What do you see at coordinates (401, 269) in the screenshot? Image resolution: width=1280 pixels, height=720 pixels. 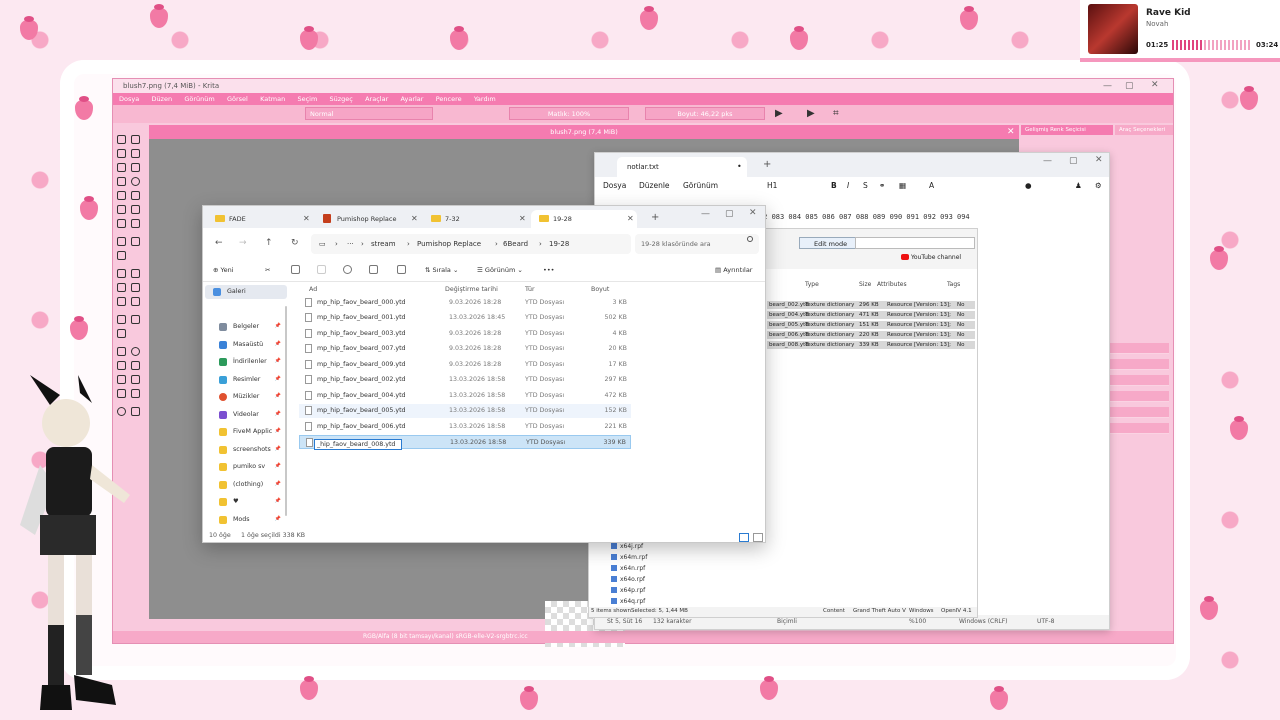 I see `delete-icon` at bounding box center [401, 269].